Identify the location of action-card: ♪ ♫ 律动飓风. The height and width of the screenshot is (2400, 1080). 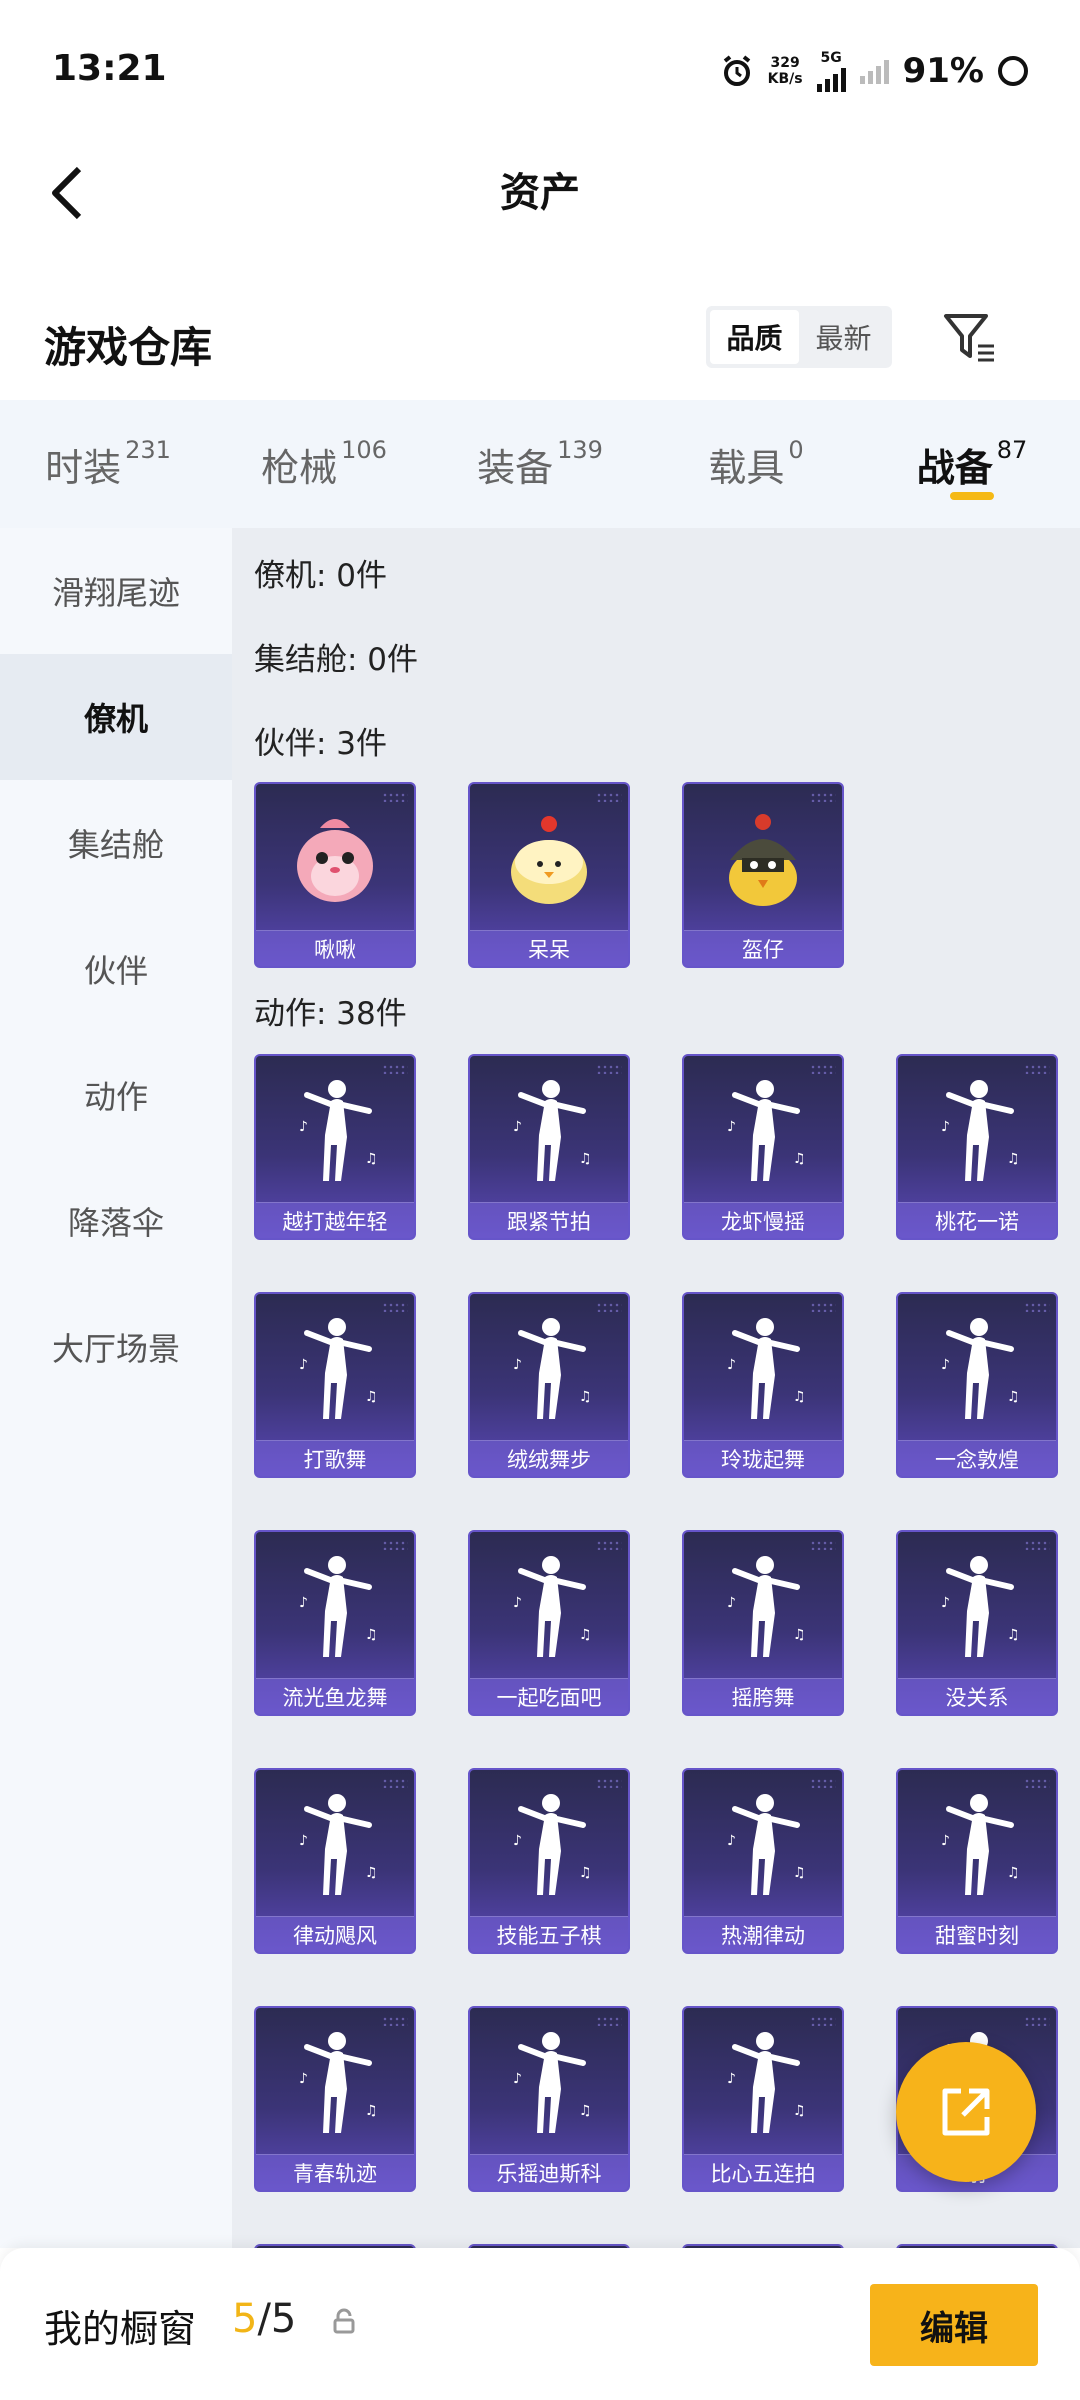
(335, 1861).